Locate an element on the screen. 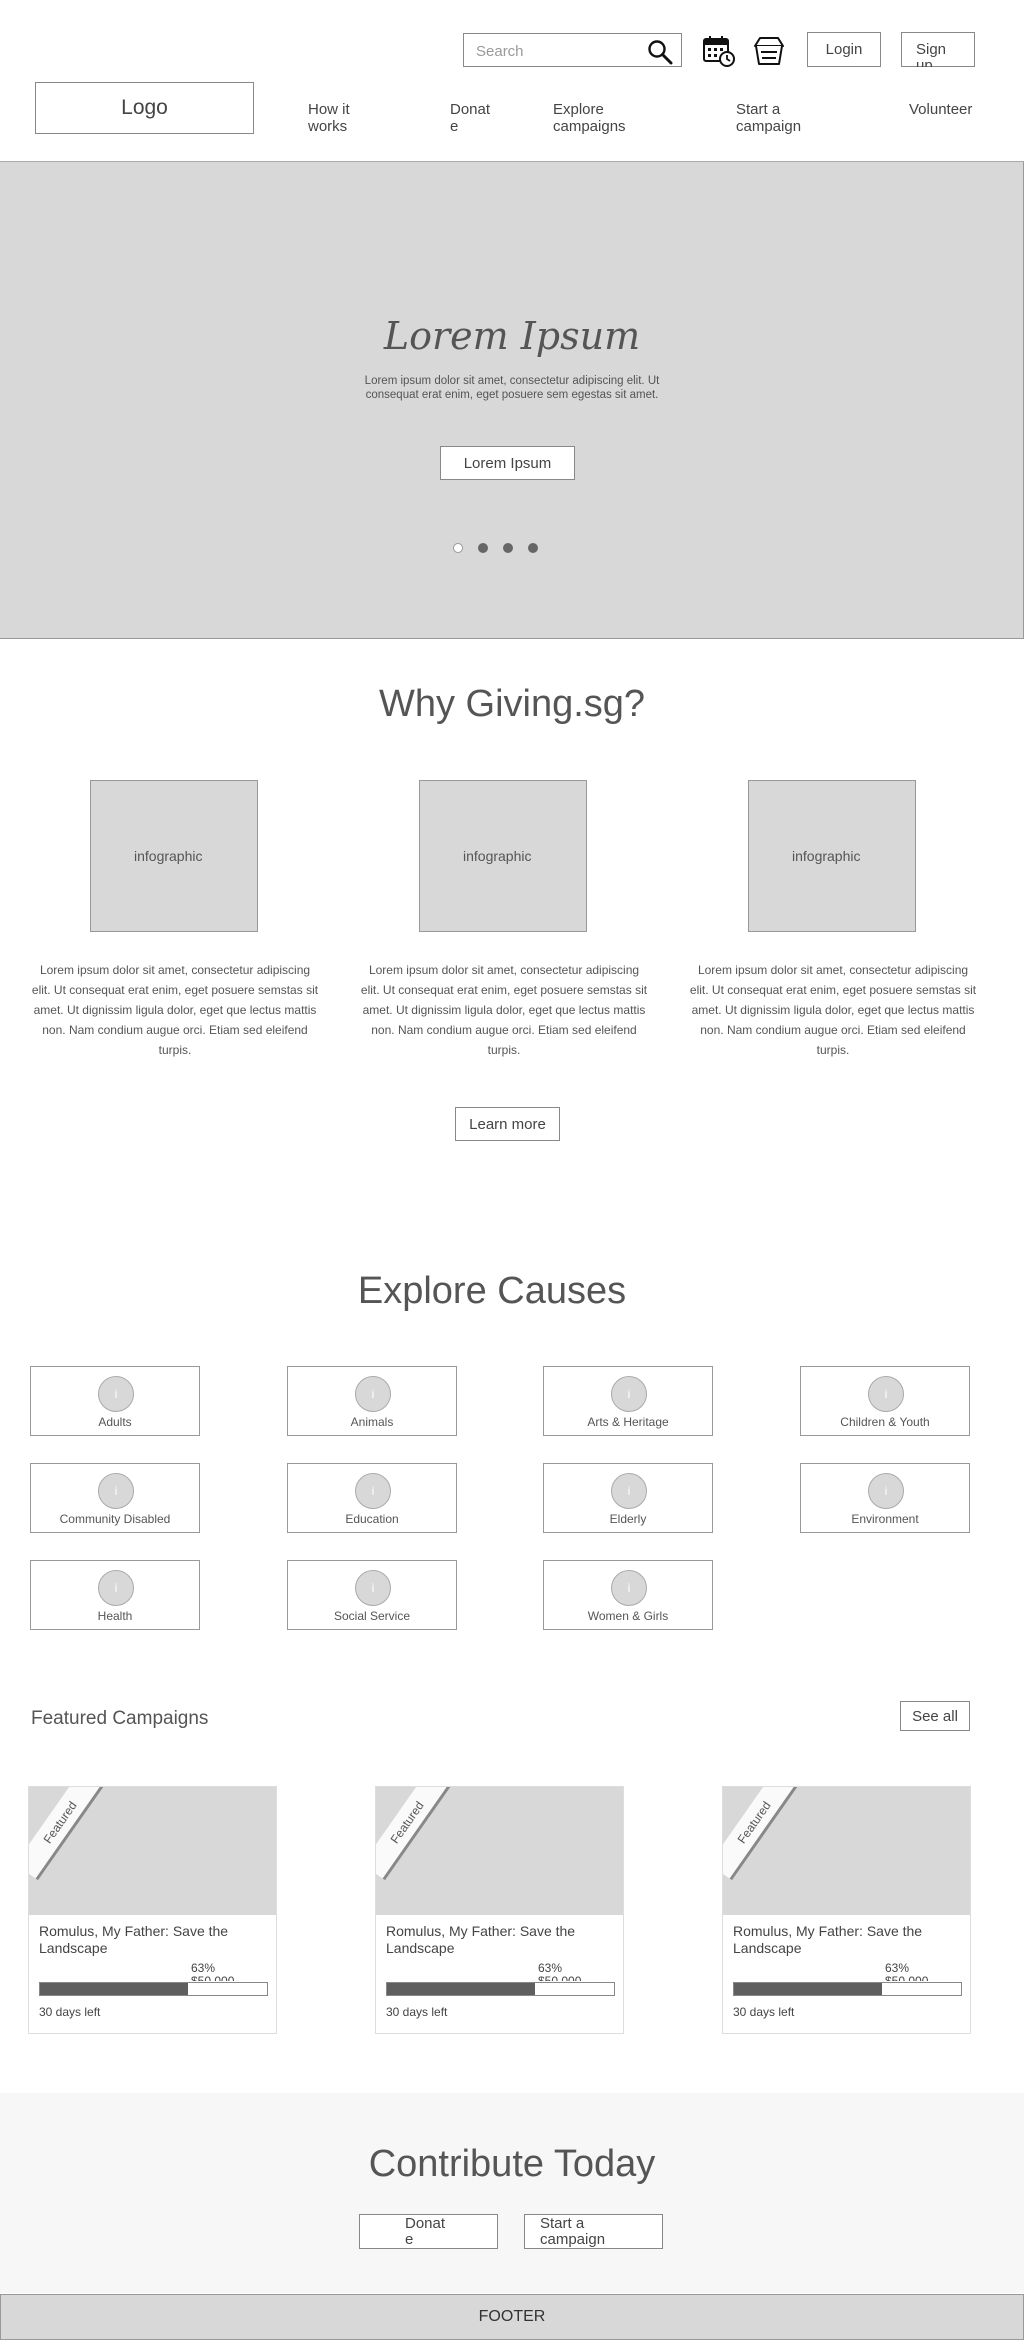 This screenshot has width=1024, height=2345. cause-label: Adults is located at coordinates (115, 1422).